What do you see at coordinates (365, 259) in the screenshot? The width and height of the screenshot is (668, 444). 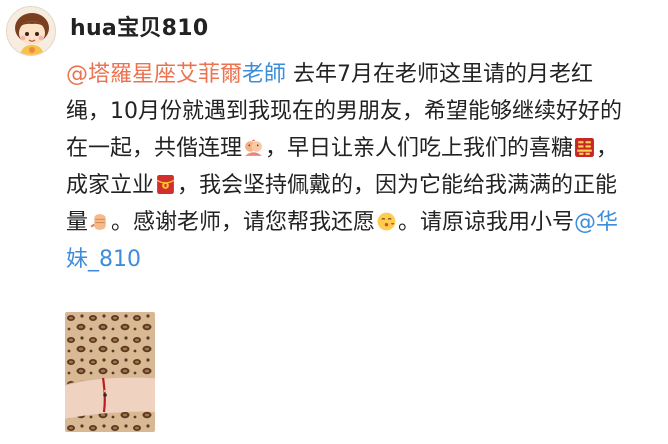 I see `content-line-6: 妹_810` at bounding box center [365, 259].